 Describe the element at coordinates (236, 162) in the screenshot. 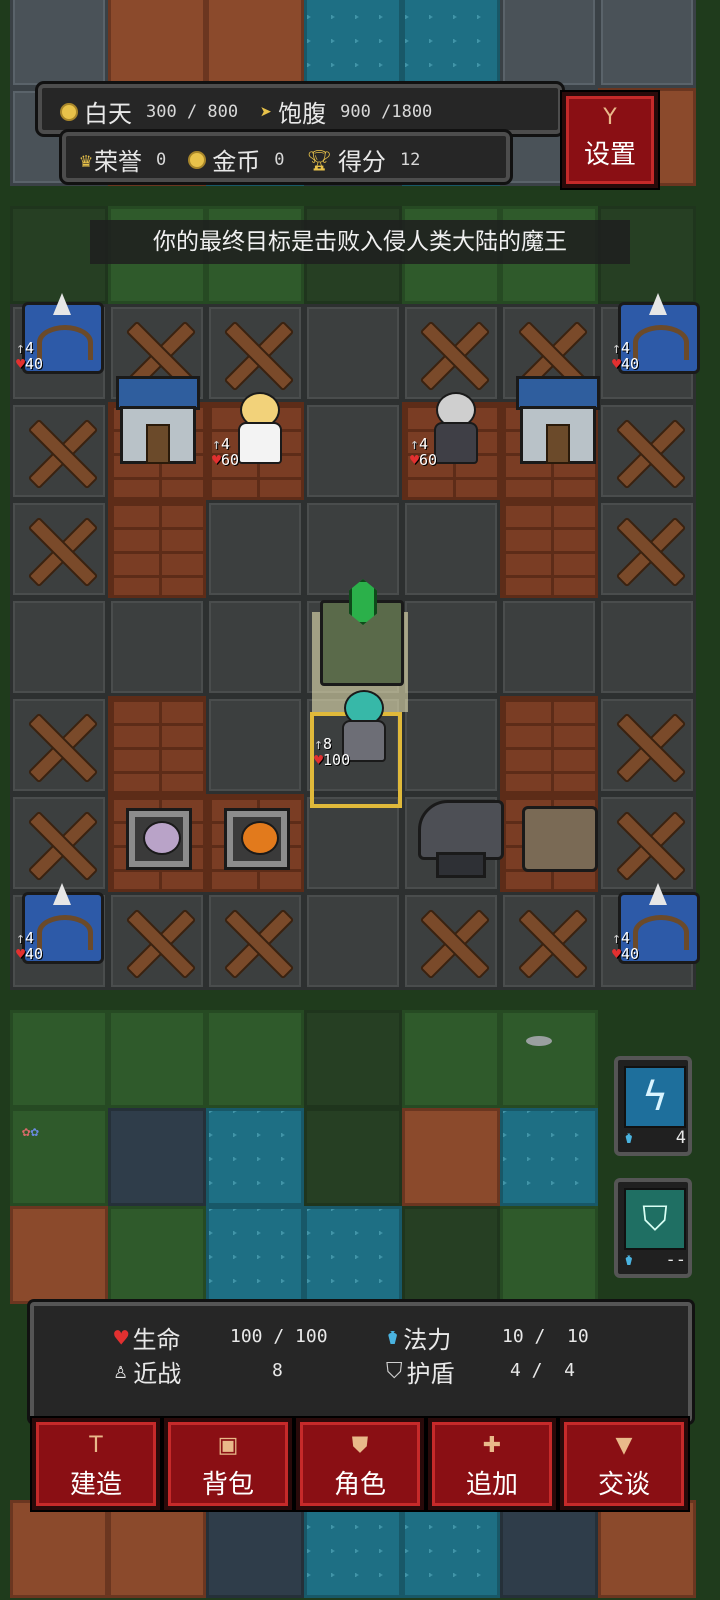

I see `gold-label: 金币` at that location.